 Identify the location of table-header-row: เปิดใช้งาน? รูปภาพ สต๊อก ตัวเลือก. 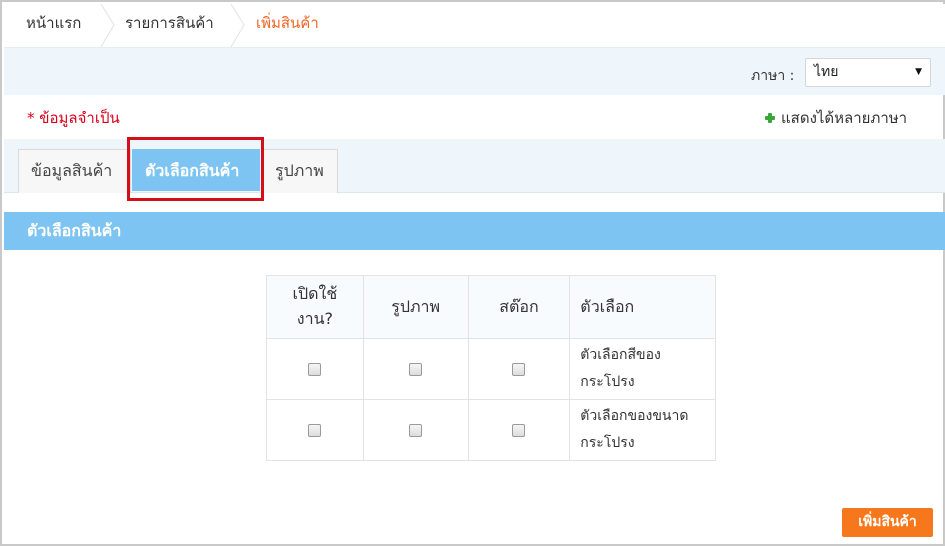
(491, 307).